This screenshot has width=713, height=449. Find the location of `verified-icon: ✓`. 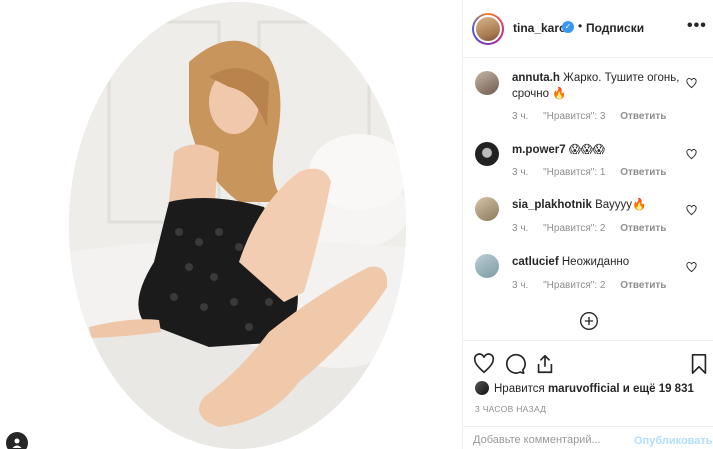

verified-icon: ✓ is located at coordinates (568, 27).